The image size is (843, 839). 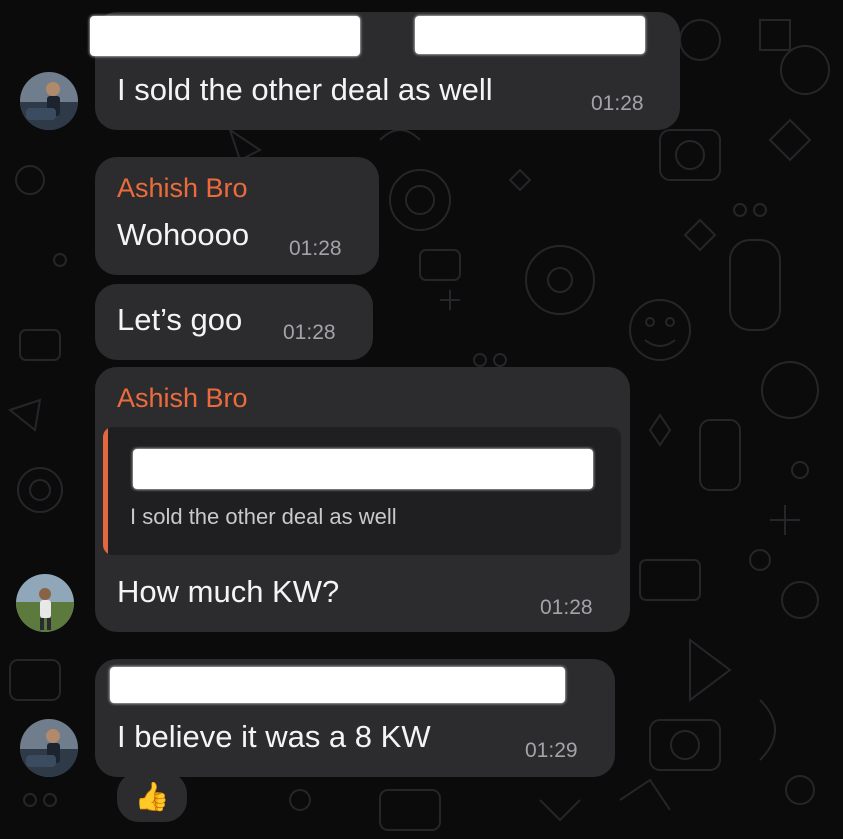 I want to click on quoted-text: I sold the other deal as well, so click(x=263, y=516).